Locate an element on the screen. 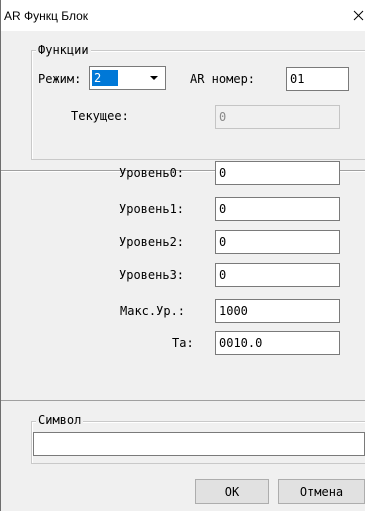  cancel-button: Отмена is located at coordinates (321, 491).